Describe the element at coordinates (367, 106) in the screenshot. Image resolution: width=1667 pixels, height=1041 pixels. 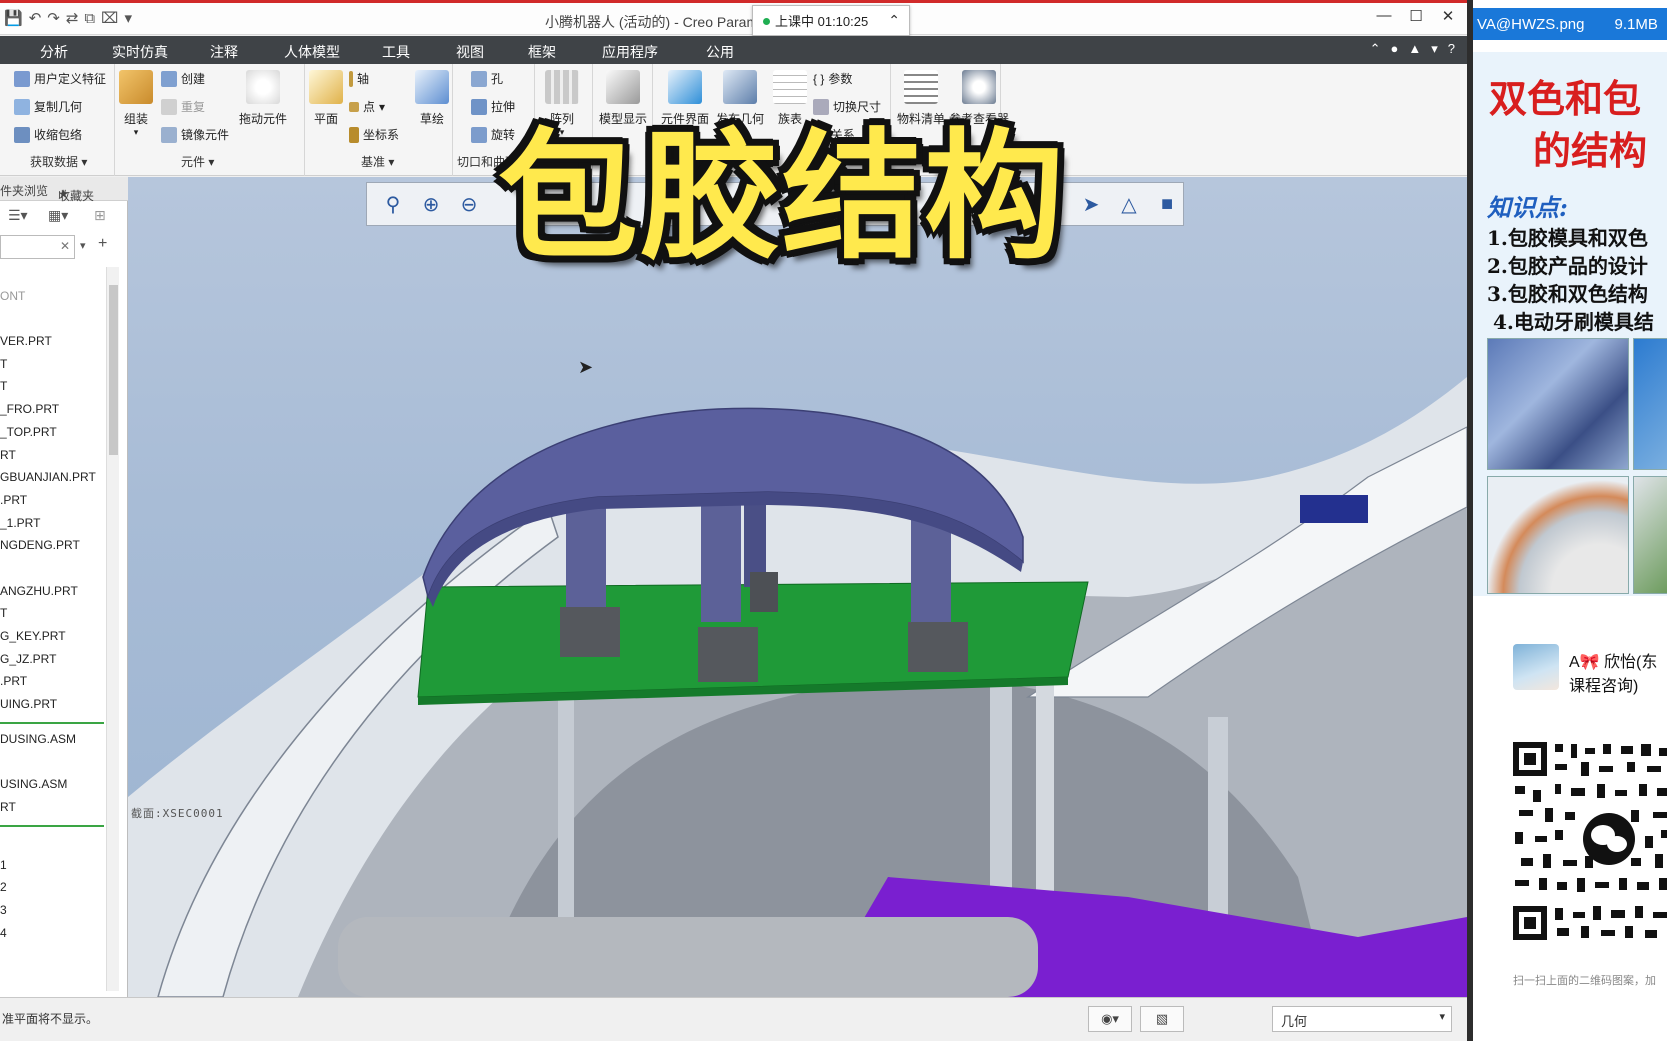
I see `point-button: 点 ▾` at that location.